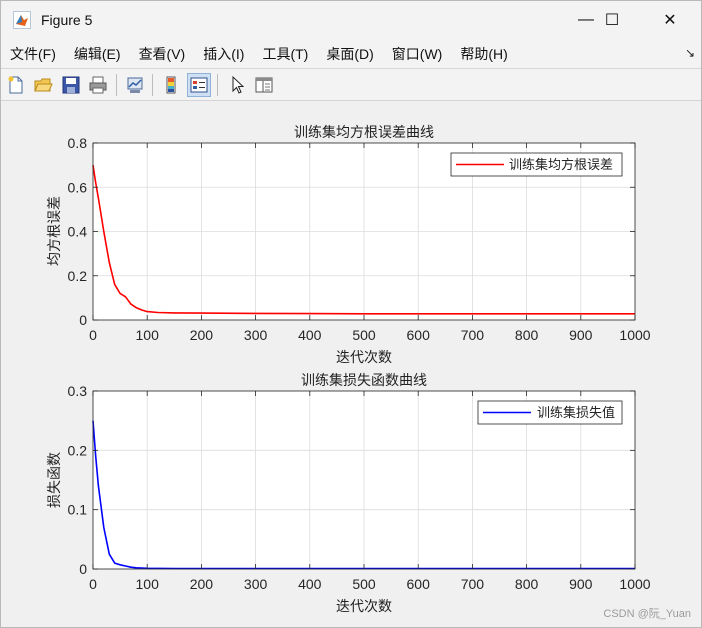 Image resolution: width=702 pixels, height=628 pixels. I want to click on menu-insert: 插入(I), so click(223, 54).